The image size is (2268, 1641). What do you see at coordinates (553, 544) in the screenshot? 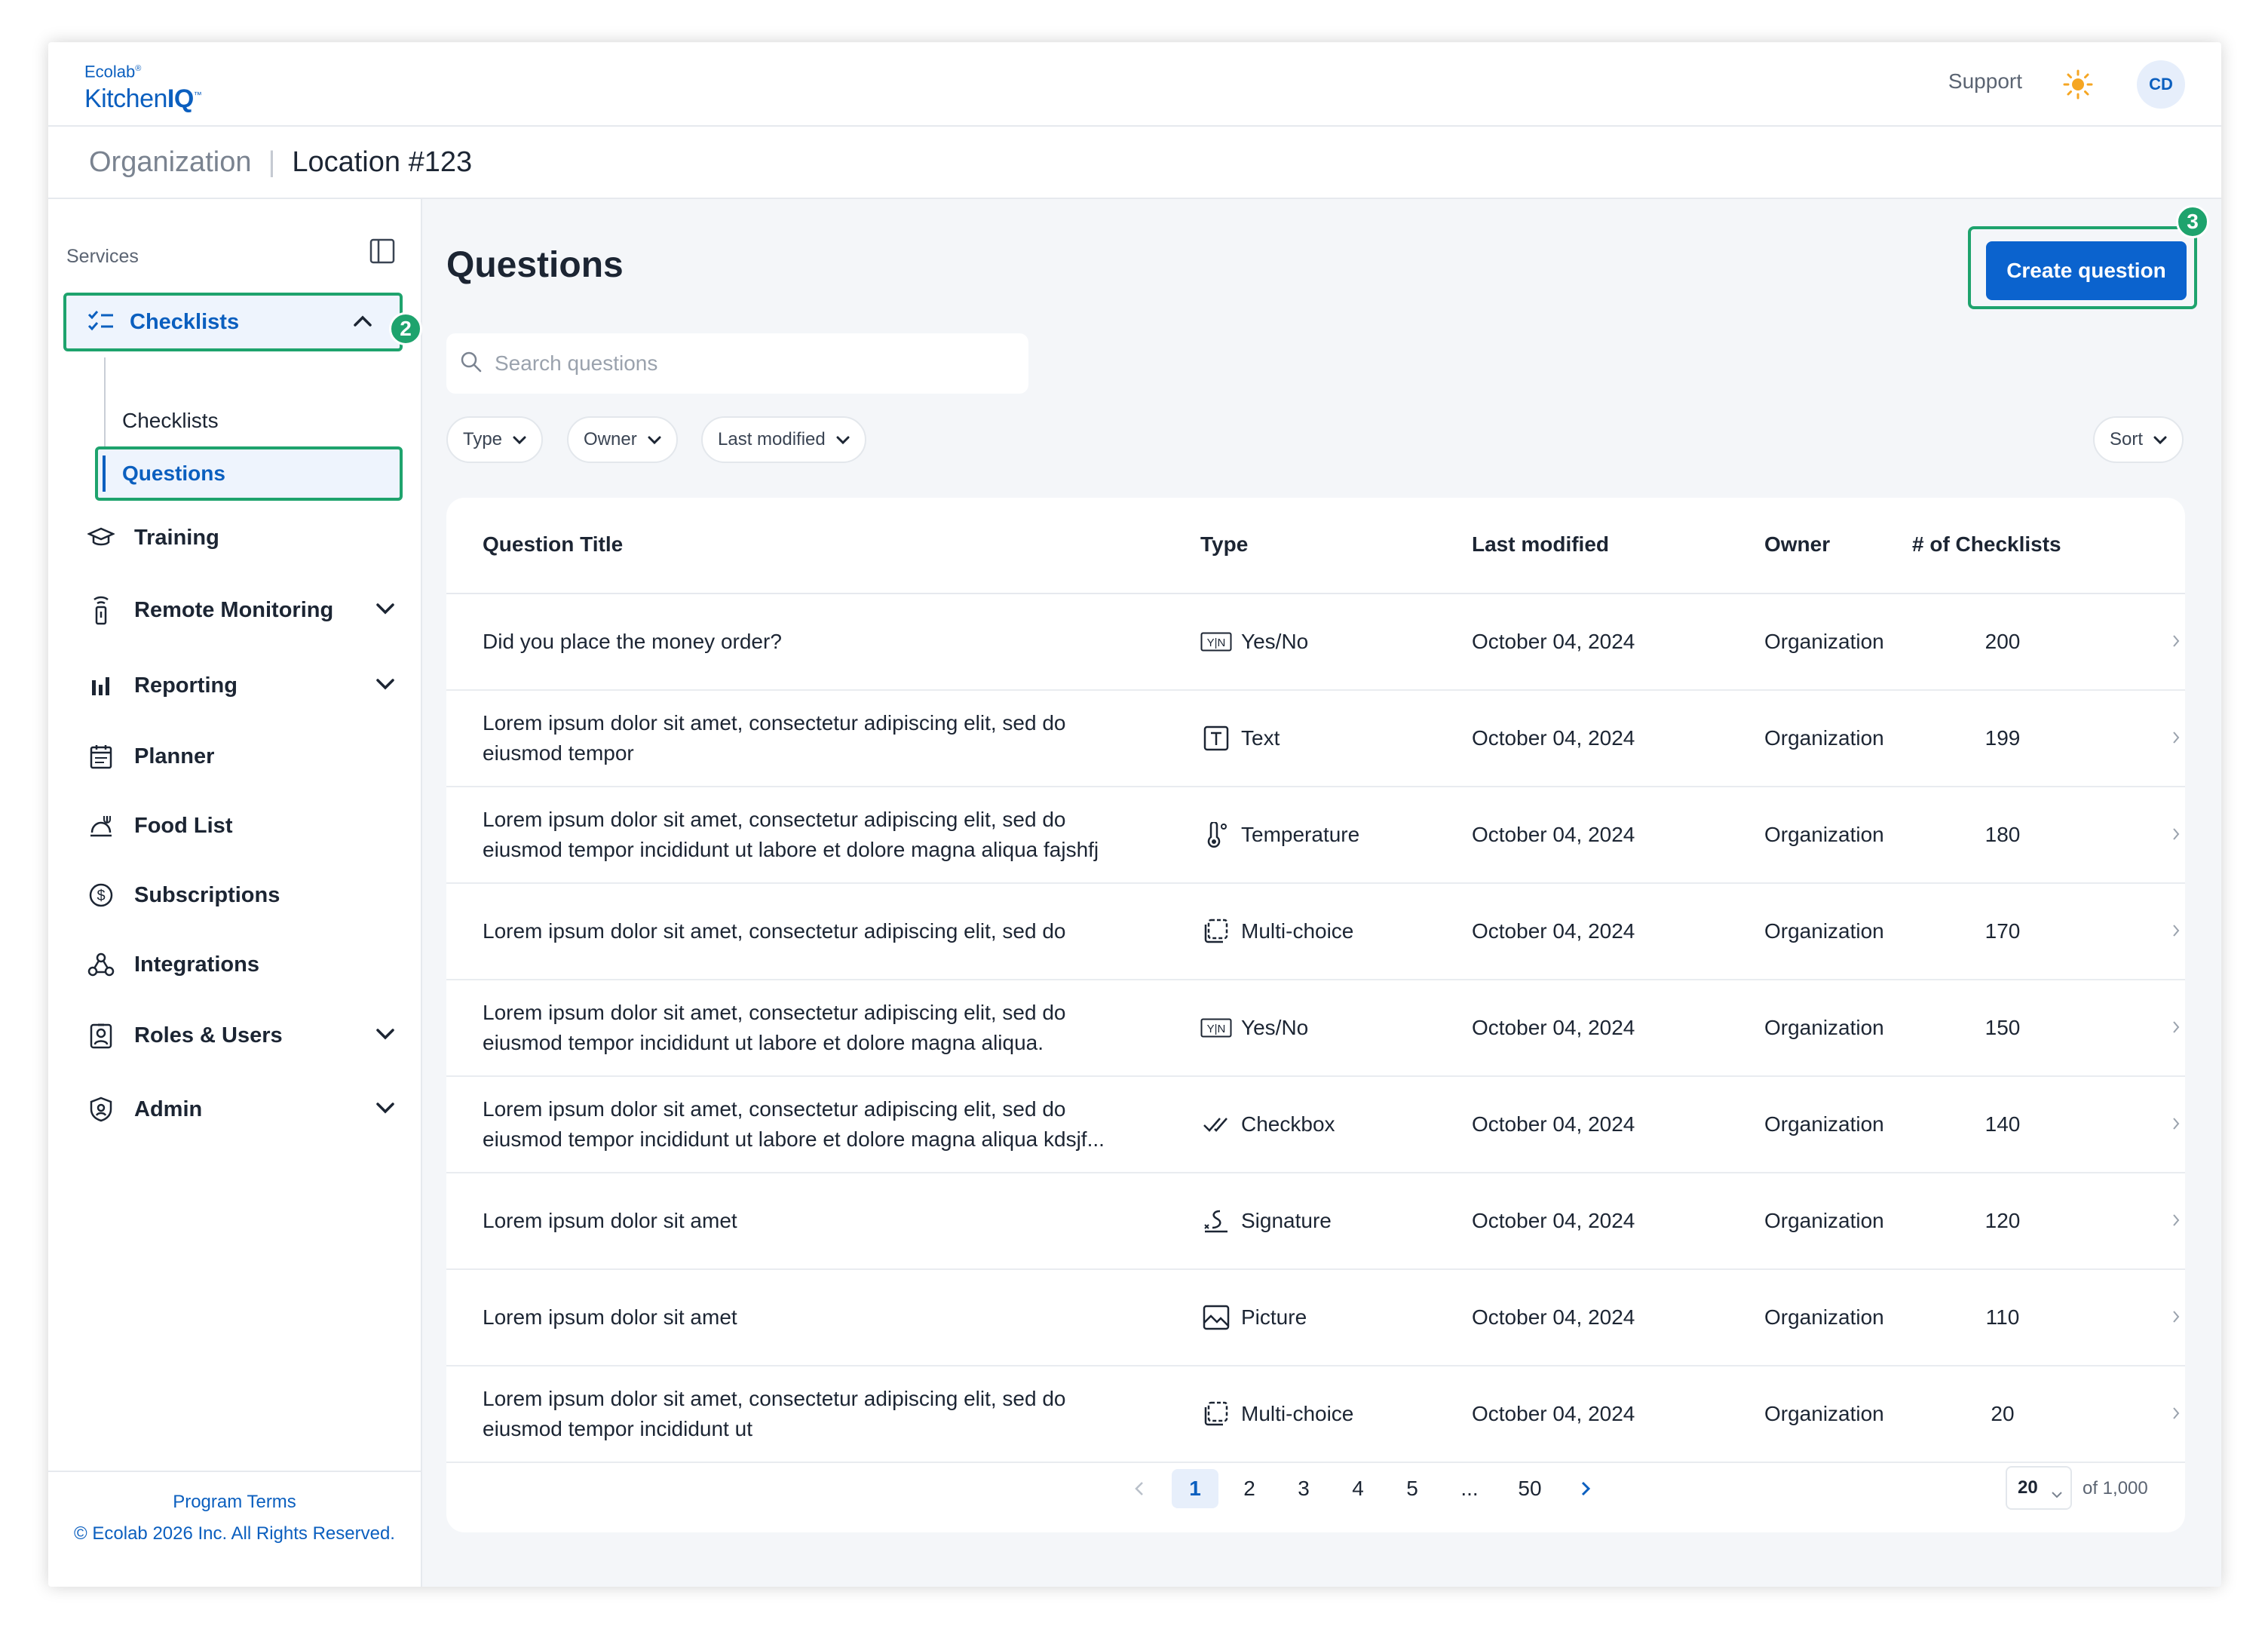
I see `column-question-title: Question Title` at bounding box center [553, 544].